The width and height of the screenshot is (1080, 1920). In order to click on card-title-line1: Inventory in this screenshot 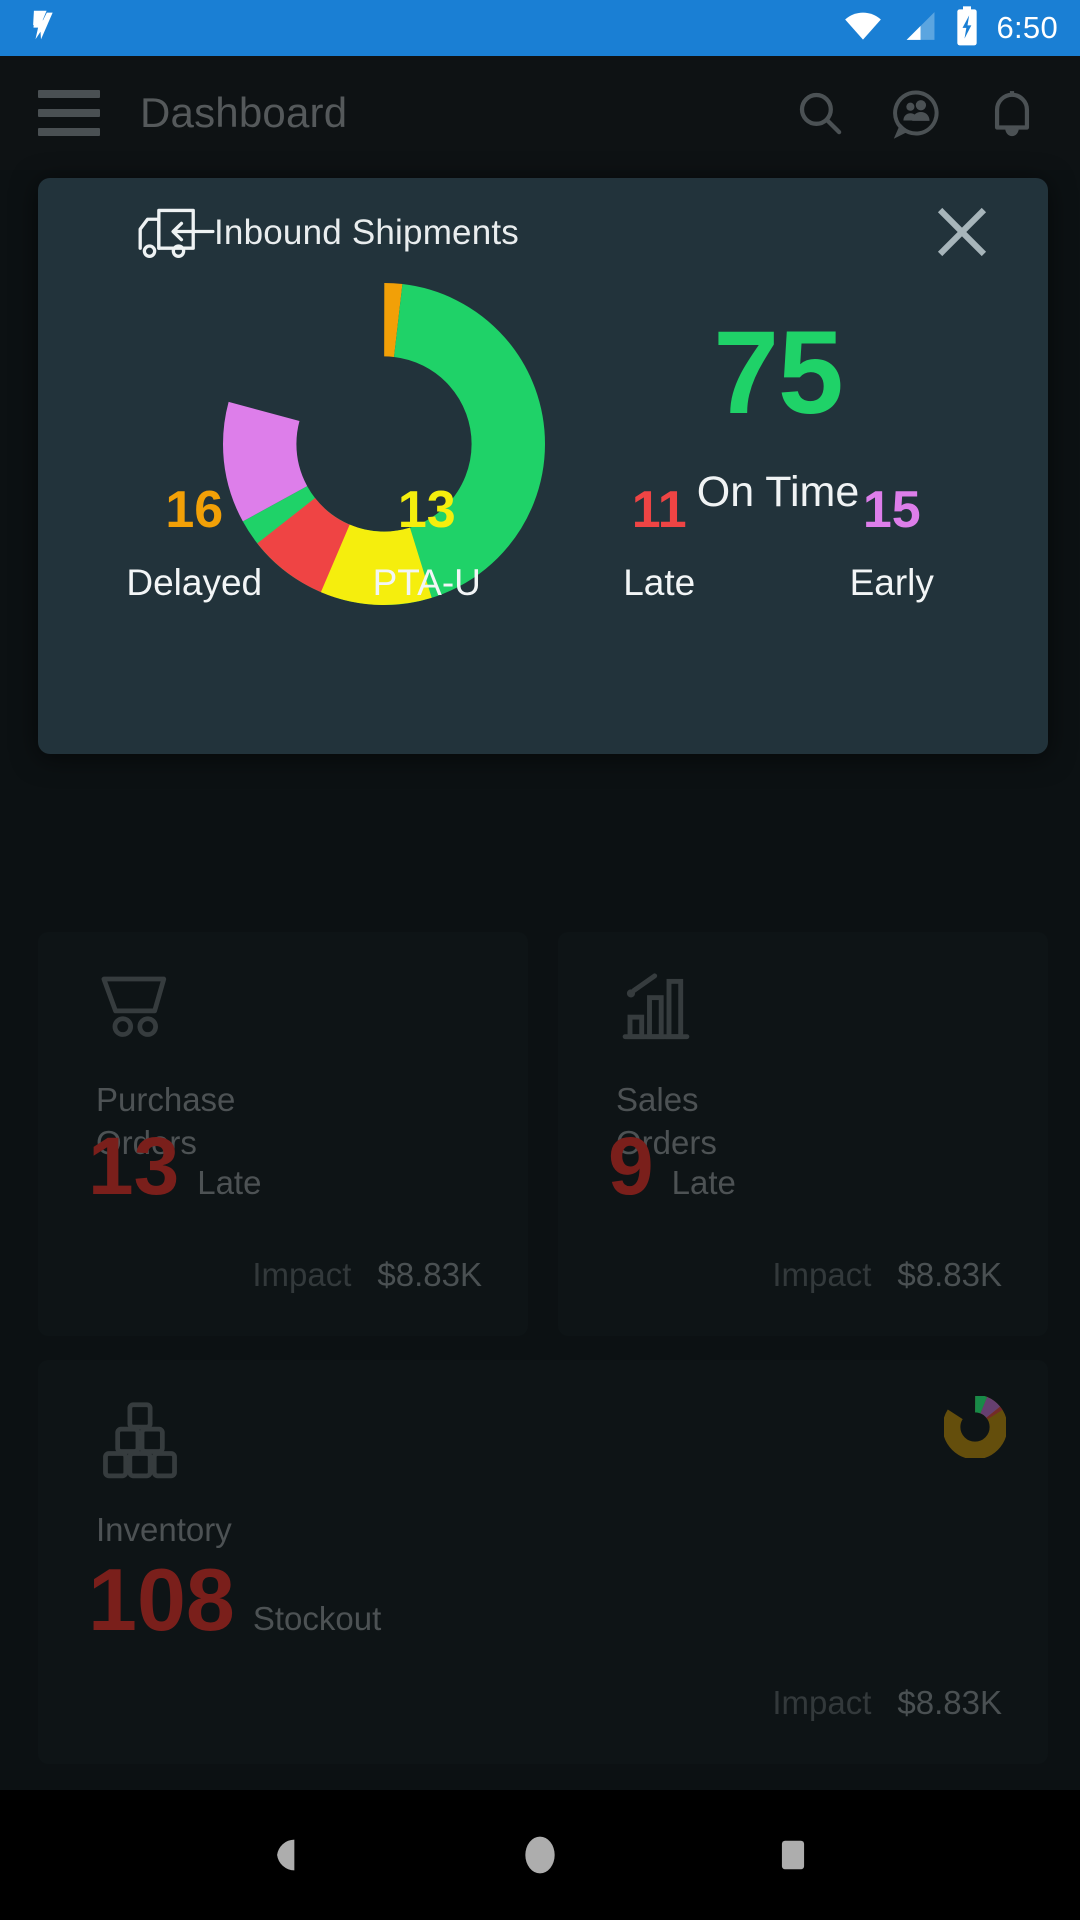, I will do `click(164, 1529)`.